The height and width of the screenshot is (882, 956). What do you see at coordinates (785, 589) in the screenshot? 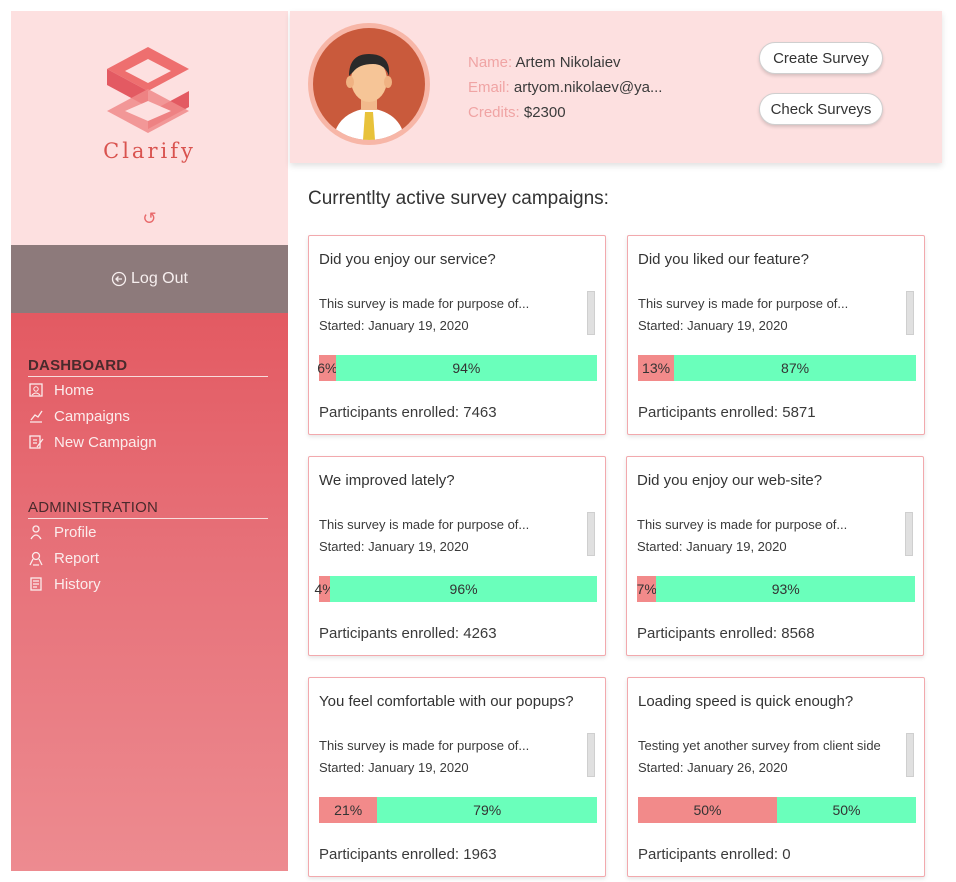
I see `yes-segment: 93%` at bounding box center [785, 589].